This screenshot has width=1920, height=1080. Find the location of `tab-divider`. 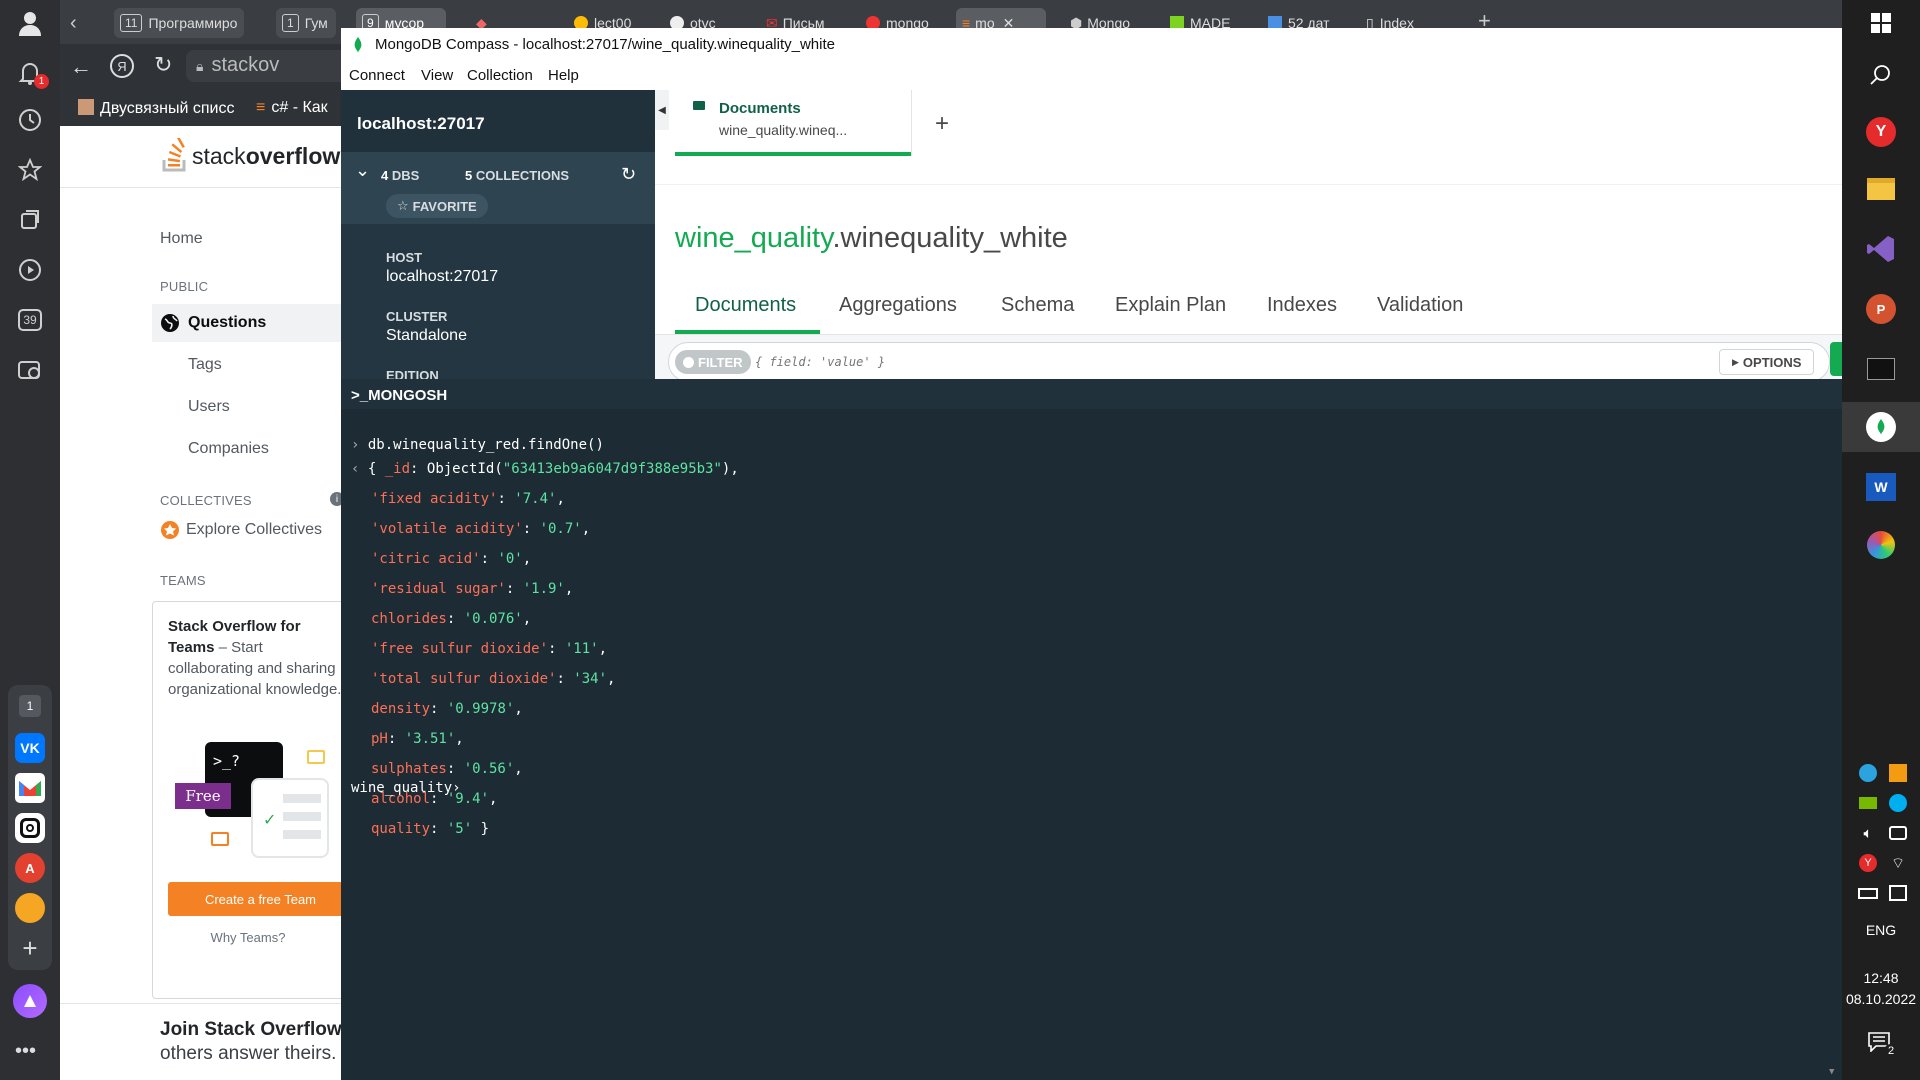

tab-divider is located at coordinates (911, 123).